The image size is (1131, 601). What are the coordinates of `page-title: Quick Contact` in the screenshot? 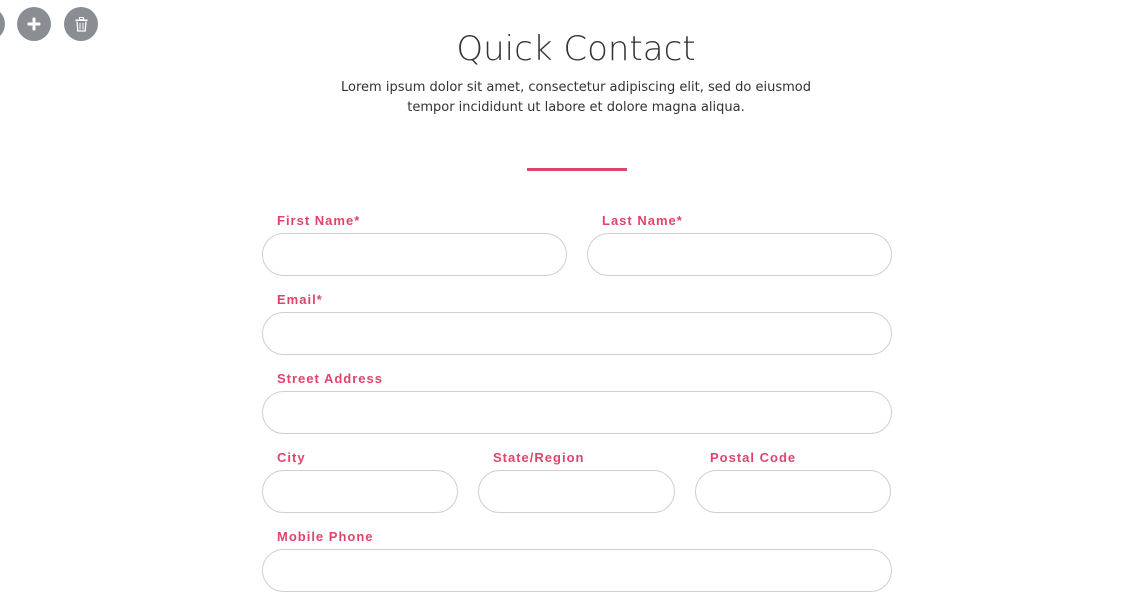 It's located at (576, 49).